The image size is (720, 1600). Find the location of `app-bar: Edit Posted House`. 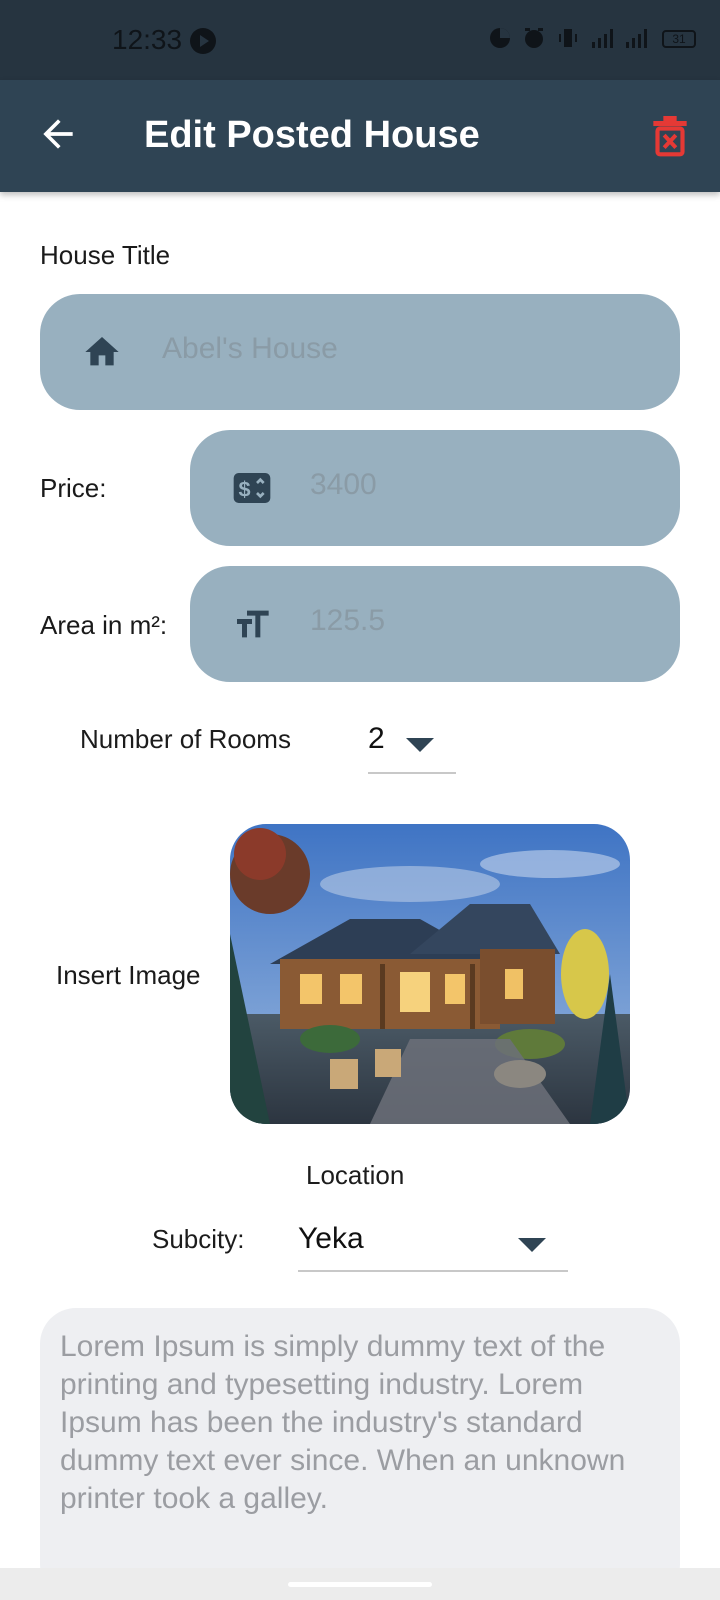

app-bar: Edit Posted House is located at coordinates (360, 136).